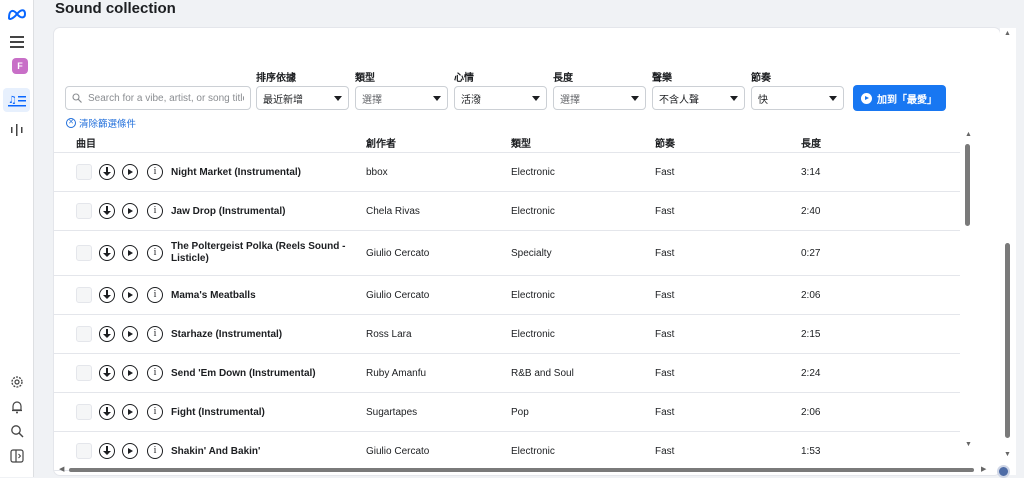 The width and height of the screenshot is (1024, 478). What do you see at coordinates (662, 78) in the screenshot?
I see `filter-label-vocals: 聲樂` at bounding box center [662, 78].